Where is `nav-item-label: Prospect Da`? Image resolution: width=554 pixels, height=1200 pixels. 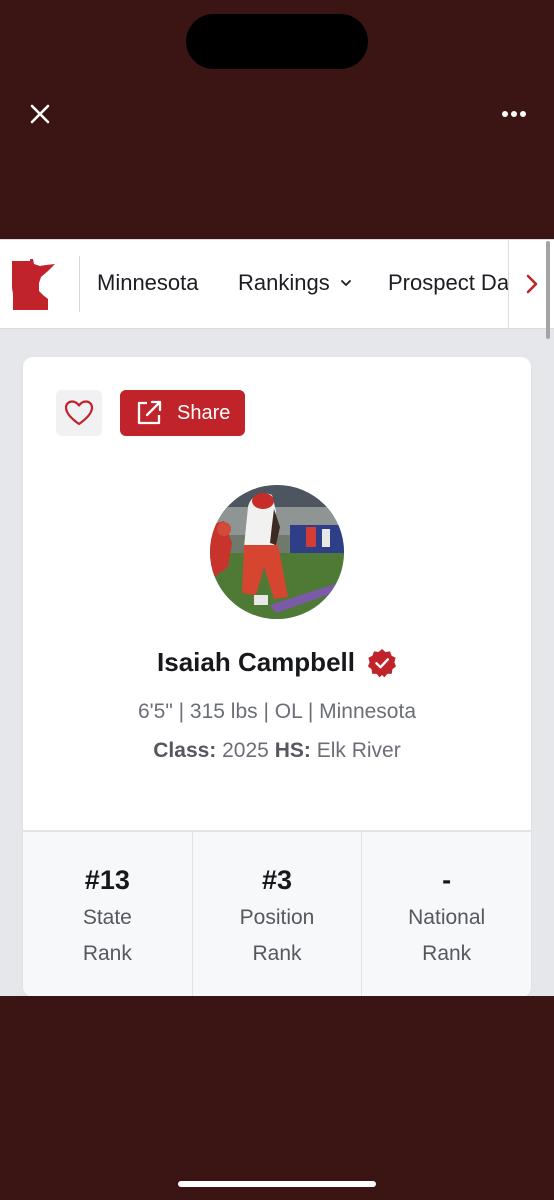
nav-item-label: Prospect Da is located at coordinates (449, 282).